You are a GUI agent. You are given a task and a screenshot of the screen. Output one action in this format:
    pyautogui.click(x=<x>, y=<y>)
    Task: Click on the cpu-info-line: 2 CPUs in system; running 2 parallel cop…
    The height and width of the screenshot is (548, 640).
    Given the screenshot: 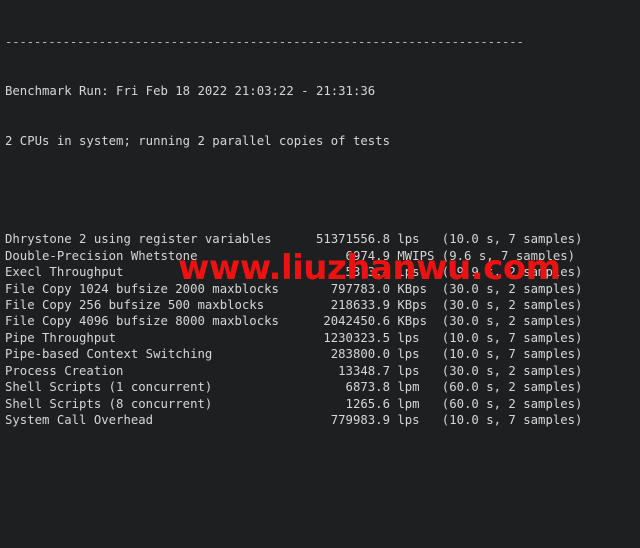 What is the action you would take?
    pyautogui.click(x=197, y=140)
    